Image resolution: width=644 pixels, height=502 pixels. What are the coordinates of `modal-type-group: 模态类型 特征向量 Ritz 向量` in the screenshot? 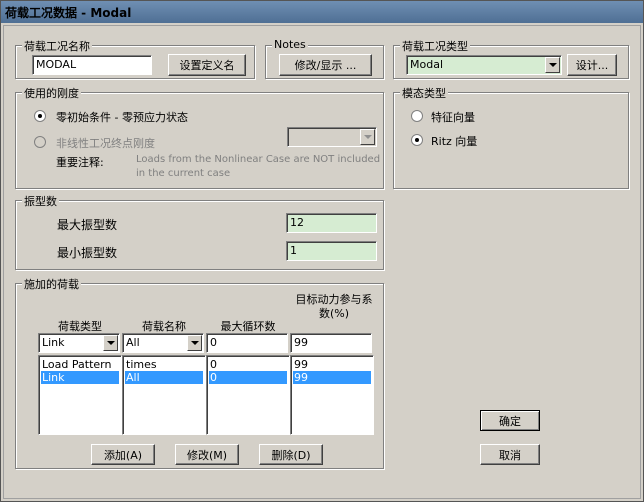 It's located at (511, 137).